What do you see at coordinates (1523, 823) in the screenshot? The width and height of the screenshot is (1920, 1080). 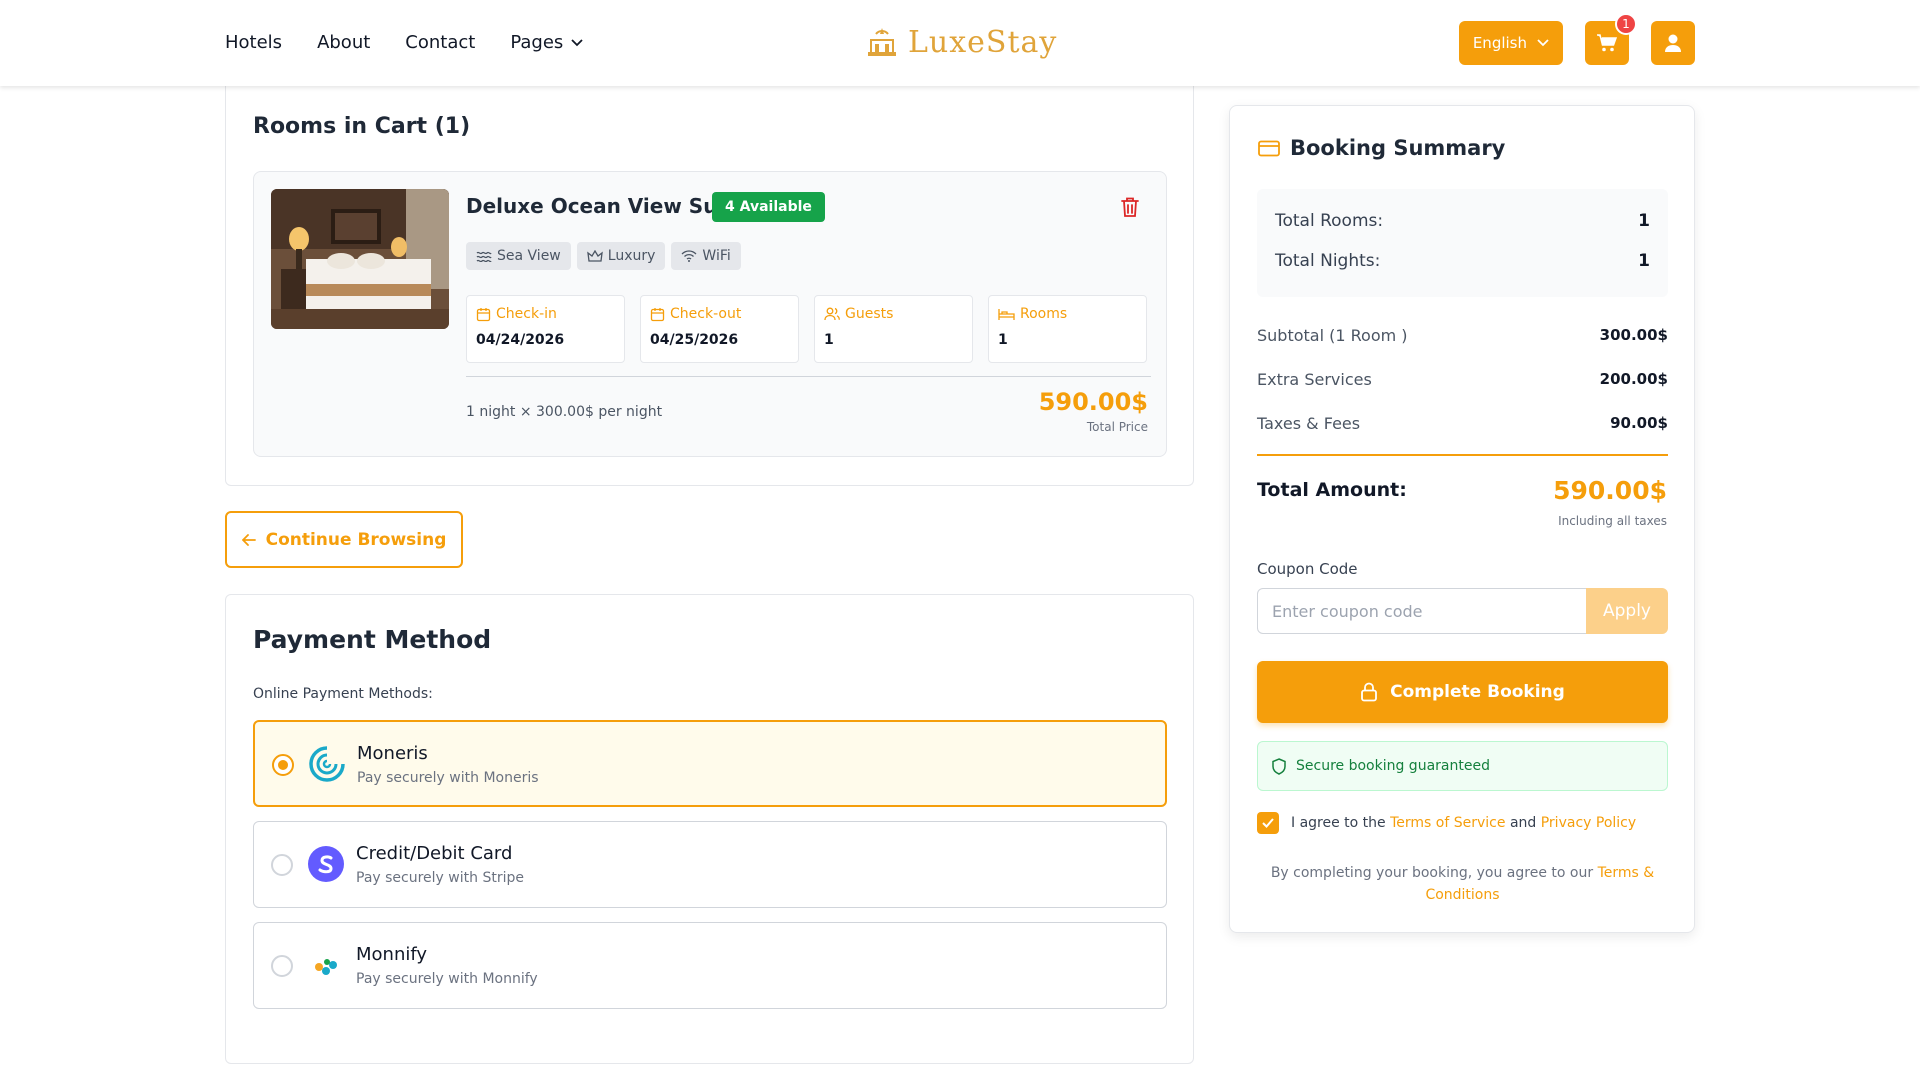 I see `agree-and: and` at bounding box center [1523, 823].